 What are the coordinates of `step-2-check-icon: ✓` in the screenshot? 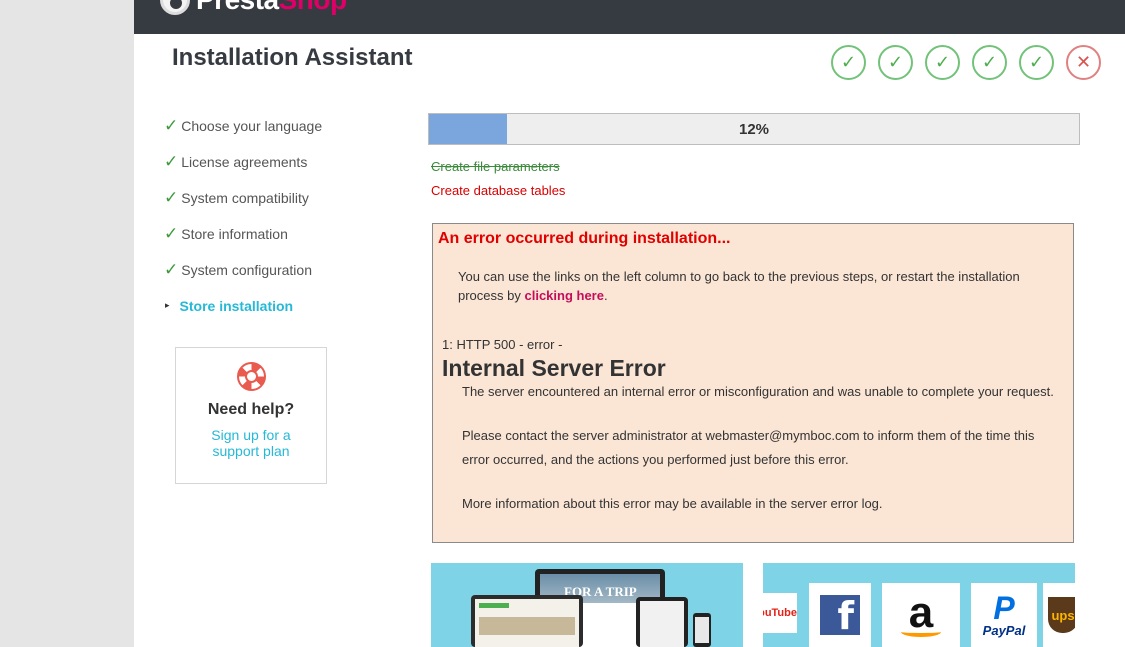 It's located at (895, 62).